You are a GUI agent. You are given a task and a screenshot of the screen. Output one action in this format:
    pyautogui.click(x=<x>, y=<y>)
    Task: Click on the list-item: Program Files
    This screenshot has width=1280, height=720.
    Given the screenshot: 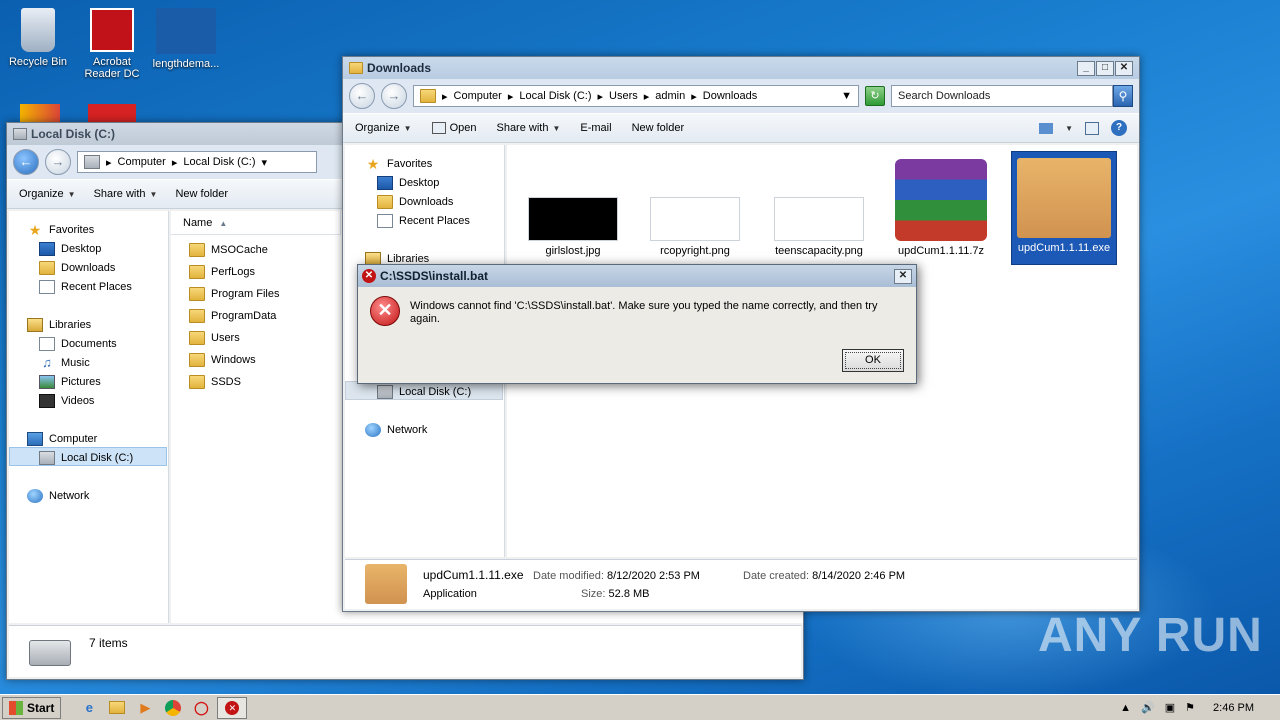 What is the action you would take?
    pyautogui.click(x=234, y=294)
    